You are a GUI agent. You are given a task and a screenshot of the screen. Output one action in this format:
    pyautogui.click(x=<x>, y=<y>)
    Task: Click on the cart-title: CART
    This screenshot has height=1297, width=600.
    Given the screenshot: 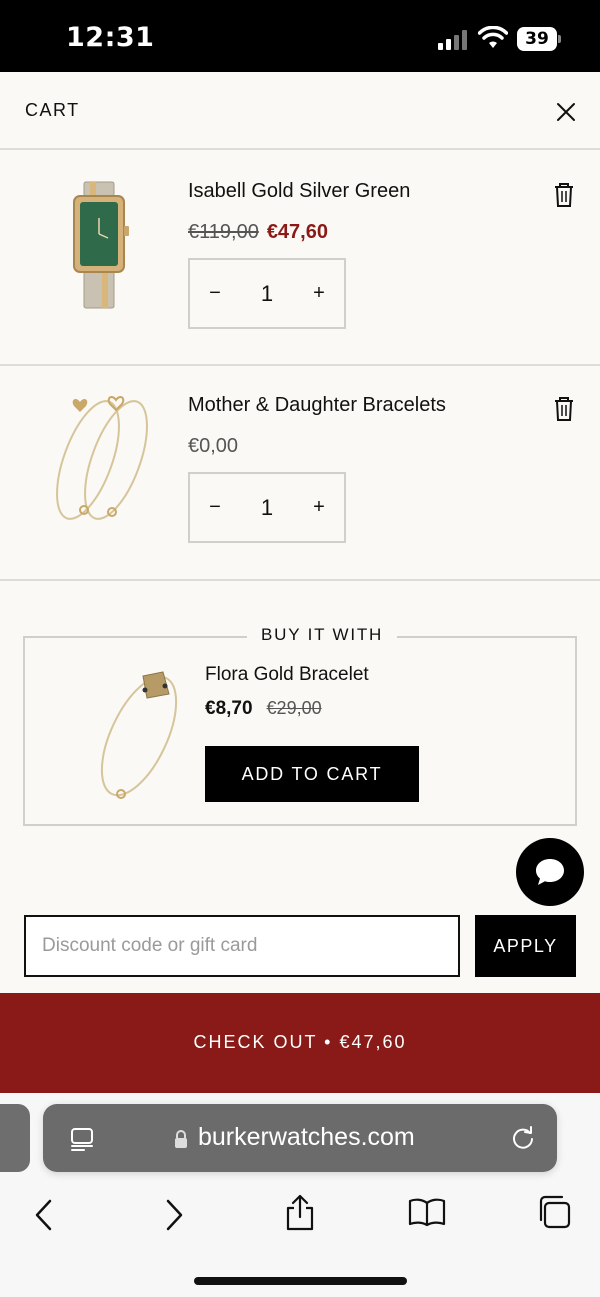 What is the action you would take?
    pyautogui.click(x=52, y=110)
    